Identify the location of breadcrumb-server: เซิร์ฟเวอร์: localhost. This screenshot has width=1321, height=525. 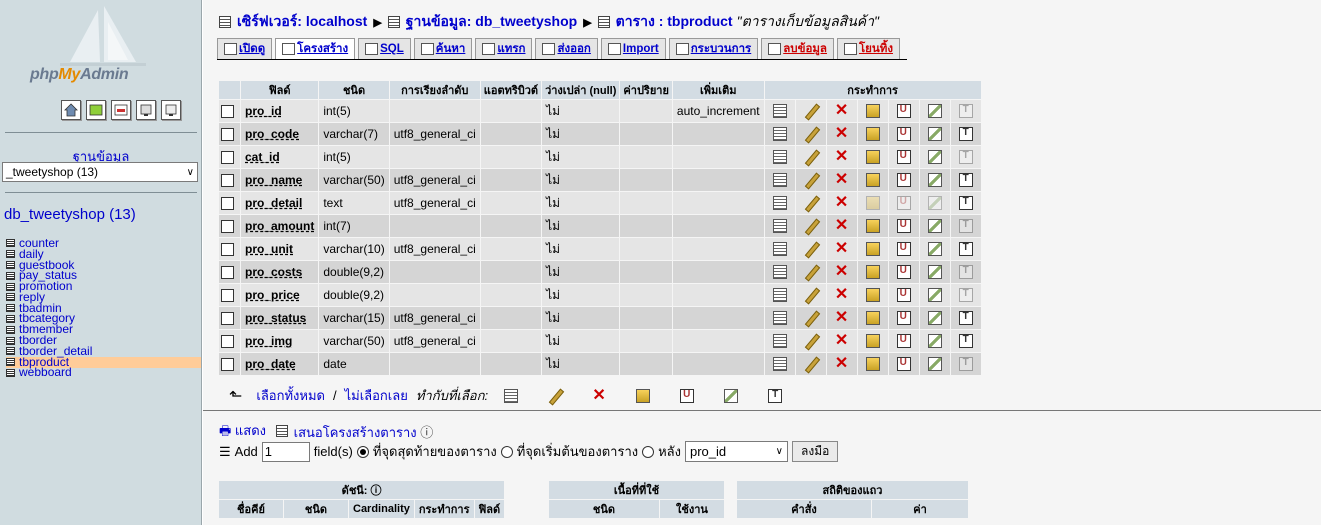
(302, 22).